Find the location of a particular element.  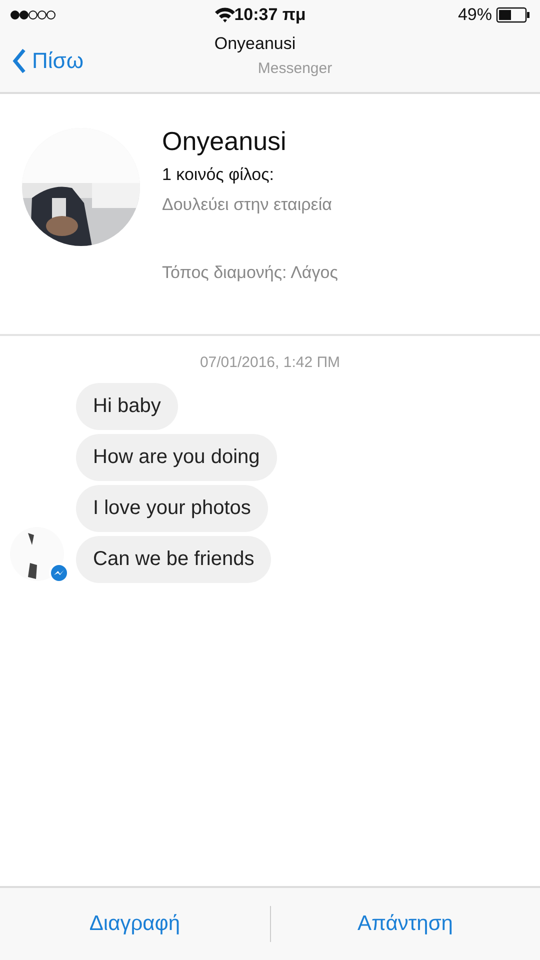

chat-subtitle: Messenger is located at coordinates (295, 68).